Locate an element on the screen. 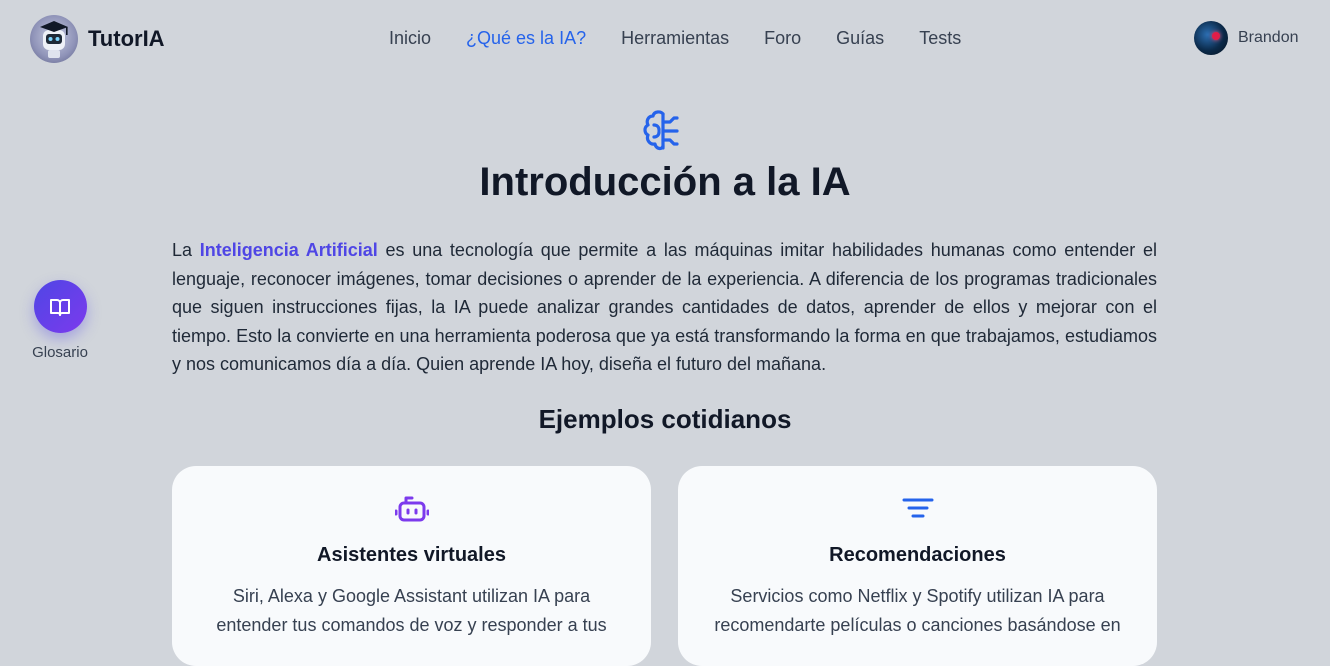 The height and width of the screenshot is (666, 1330). user-name: Brandon is located at coordinates (1268, 37).